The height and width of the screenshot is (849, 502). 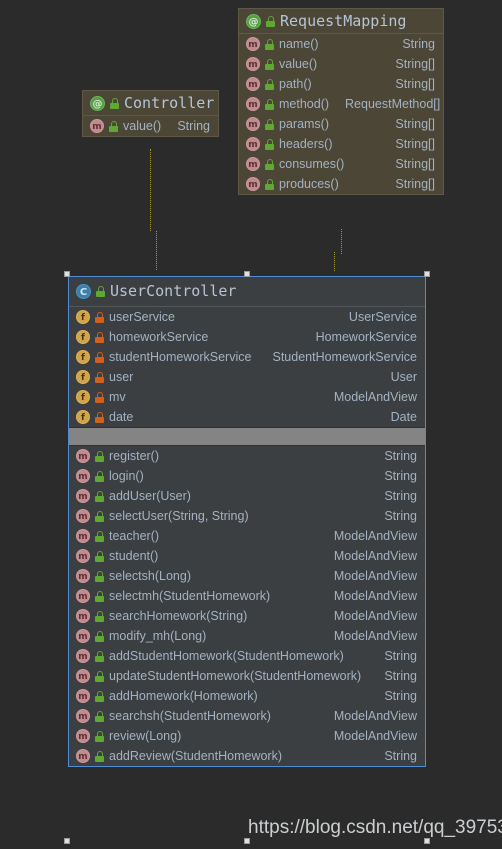 I want to click on class-field-row: f mv ModelAndView, so click(x=247, y=397).